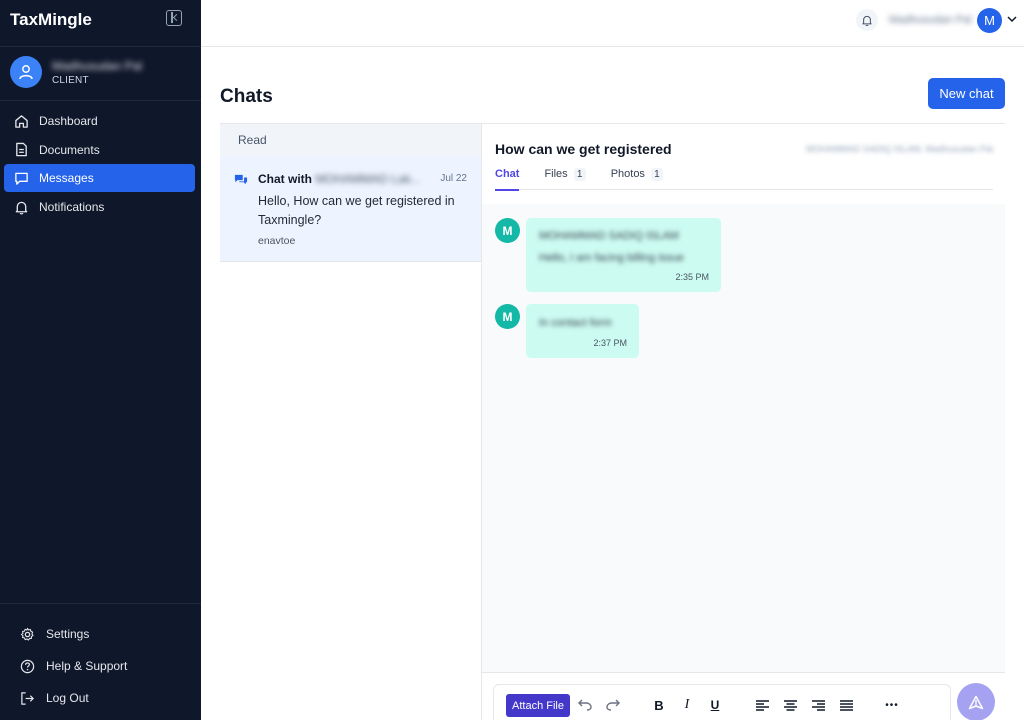 The width and height of the screenshot is (1024, 720). I want to click on message: M In contact form 2:37 PM, so click(575, 331).